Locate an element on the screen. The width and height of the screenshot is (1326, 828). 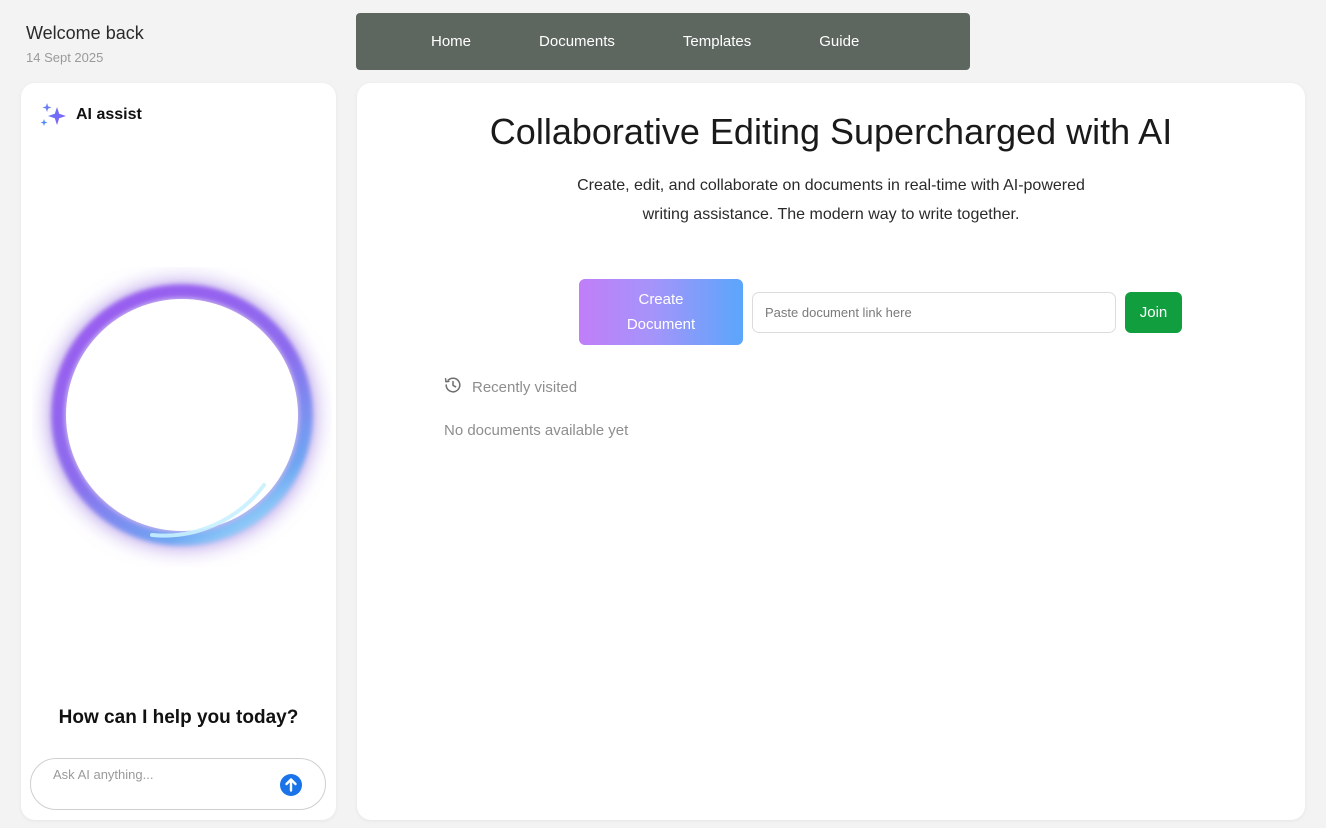
recently-visited-label: Recently visited is located at coordinates (525, 387).